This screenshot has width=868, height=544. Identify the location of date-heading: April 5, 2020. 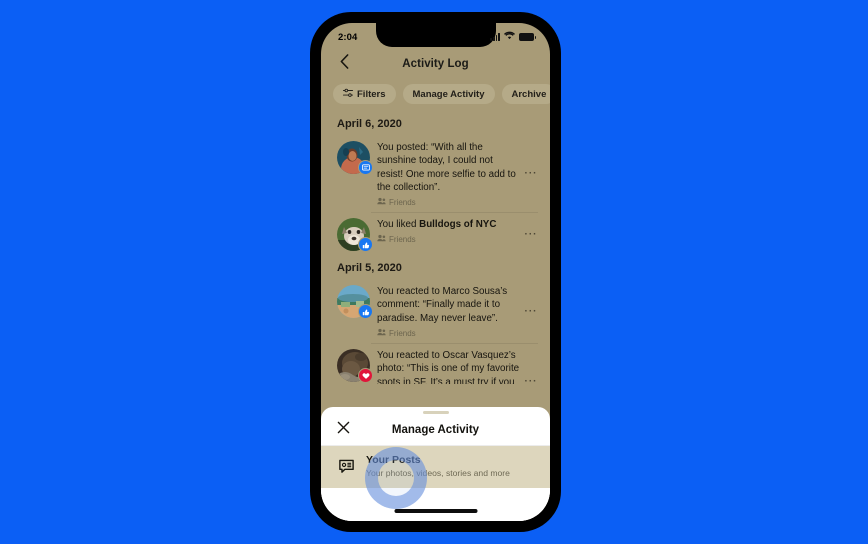
(369, 268).